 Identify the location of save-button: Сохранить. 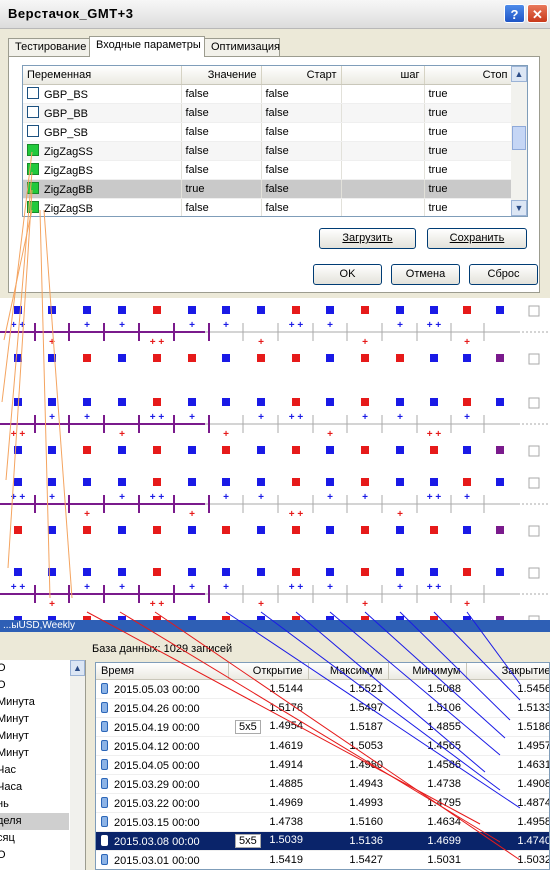
(477, 238).